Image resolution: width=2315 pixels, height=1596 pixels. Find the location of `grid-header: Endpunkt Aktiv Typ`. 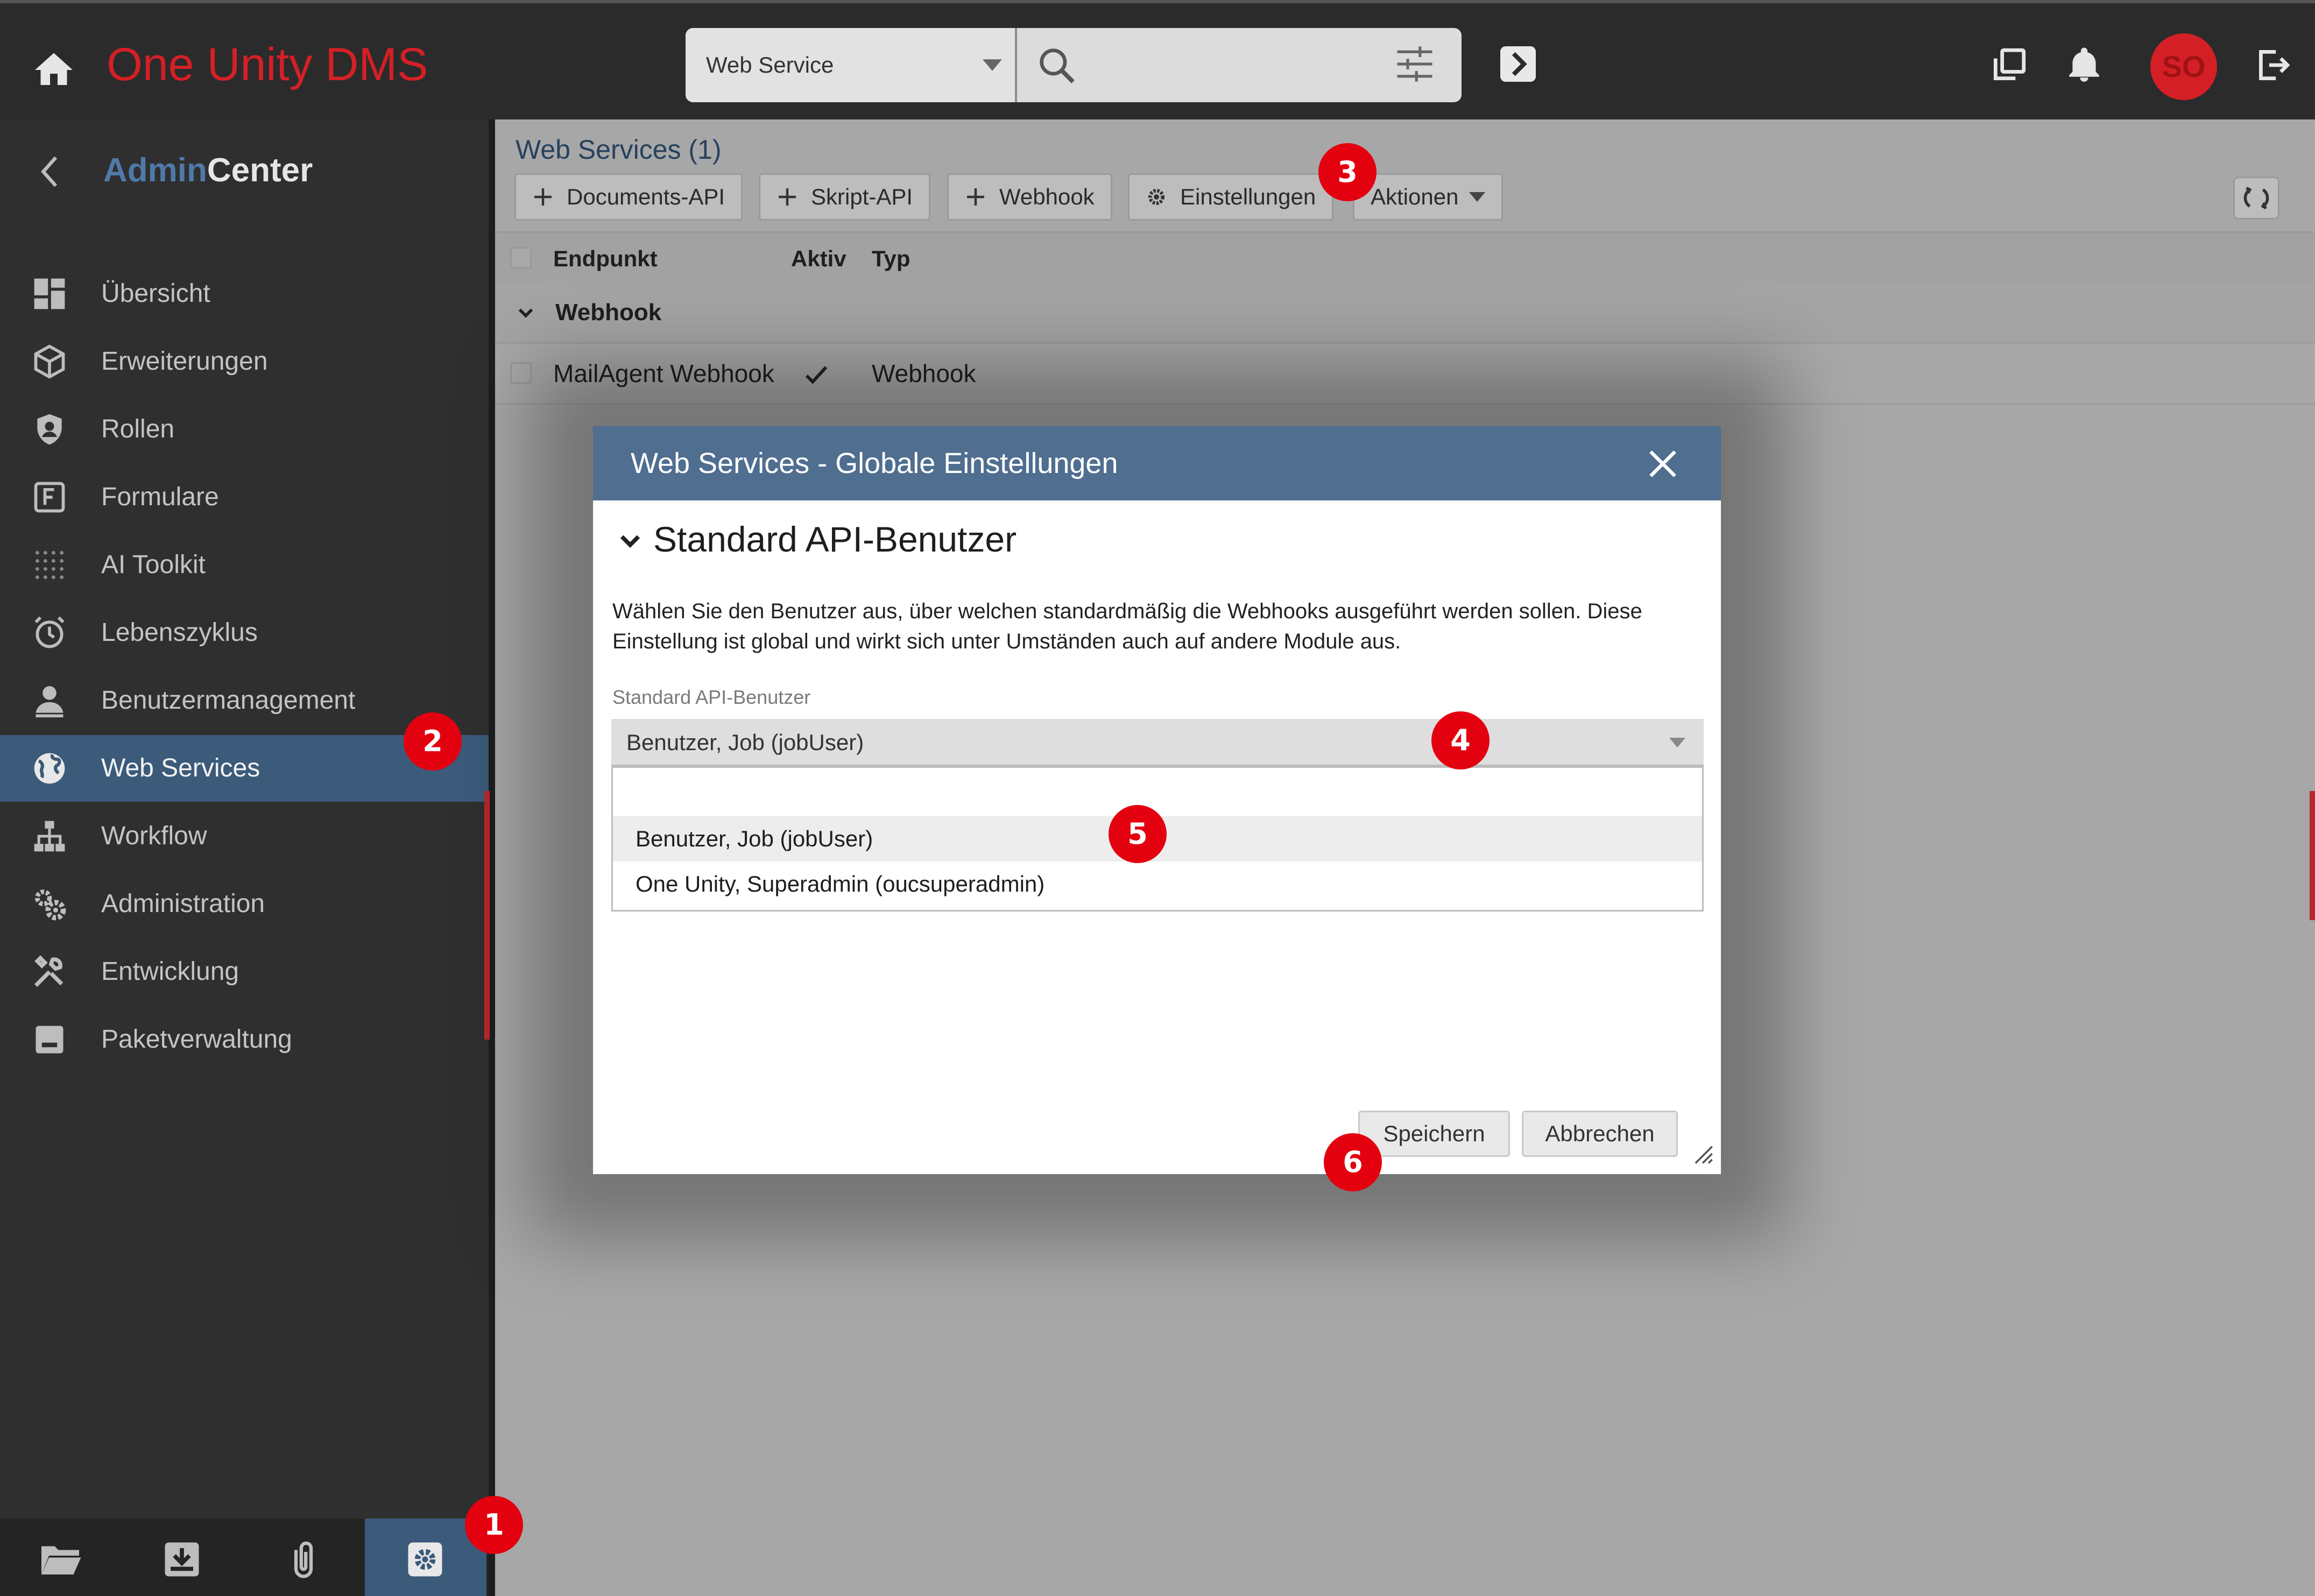

grid-header: Endpunkt Aktiv Typ is located at coordinates (1405, 257).